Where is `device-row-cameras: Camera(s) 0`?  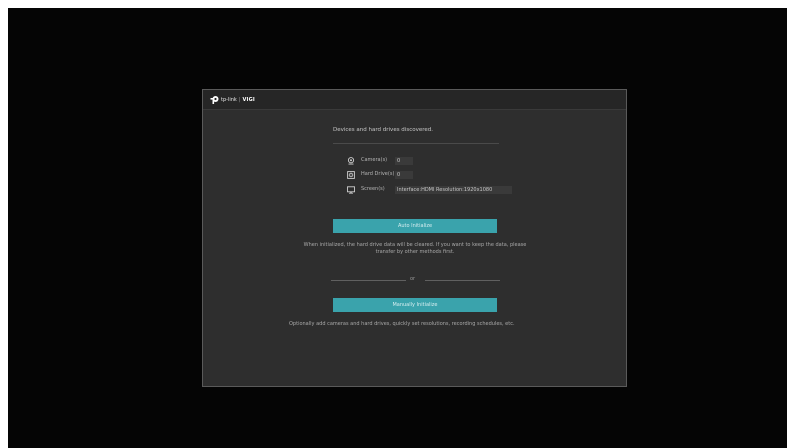
device-row-cameras: Camera(s) 0 is located at coordinates (380, 160).